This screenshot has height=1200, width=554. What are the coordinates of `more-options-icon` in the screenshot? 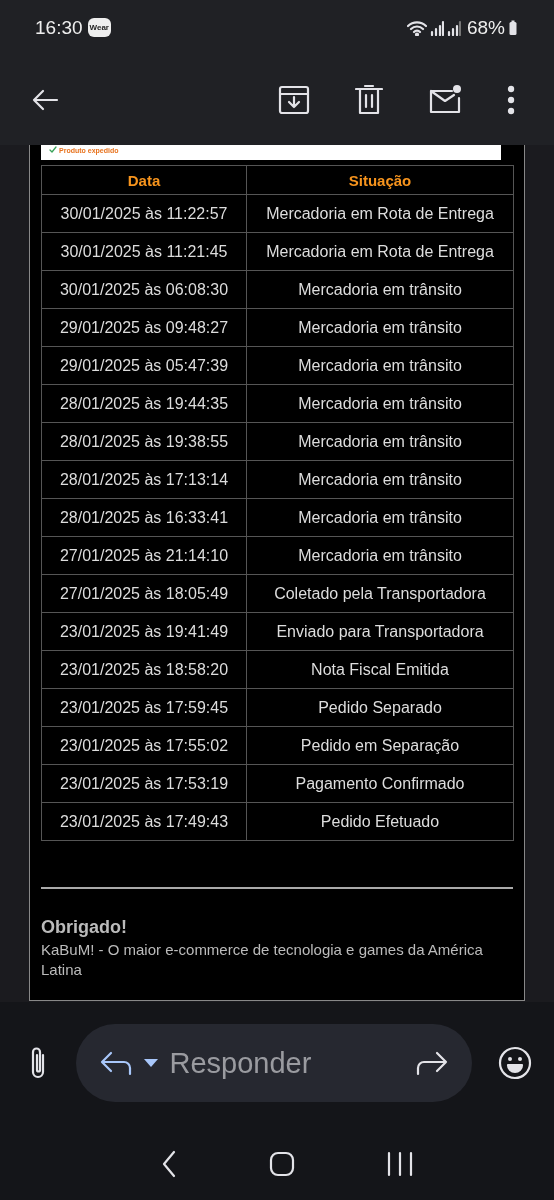 It's located at (511, 100).